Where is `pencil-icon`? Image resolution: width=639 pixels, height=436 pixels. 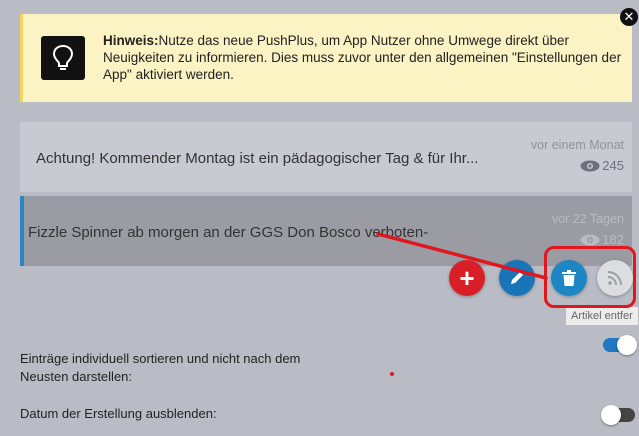
pencil-icon is located at coordinates (517, 278).